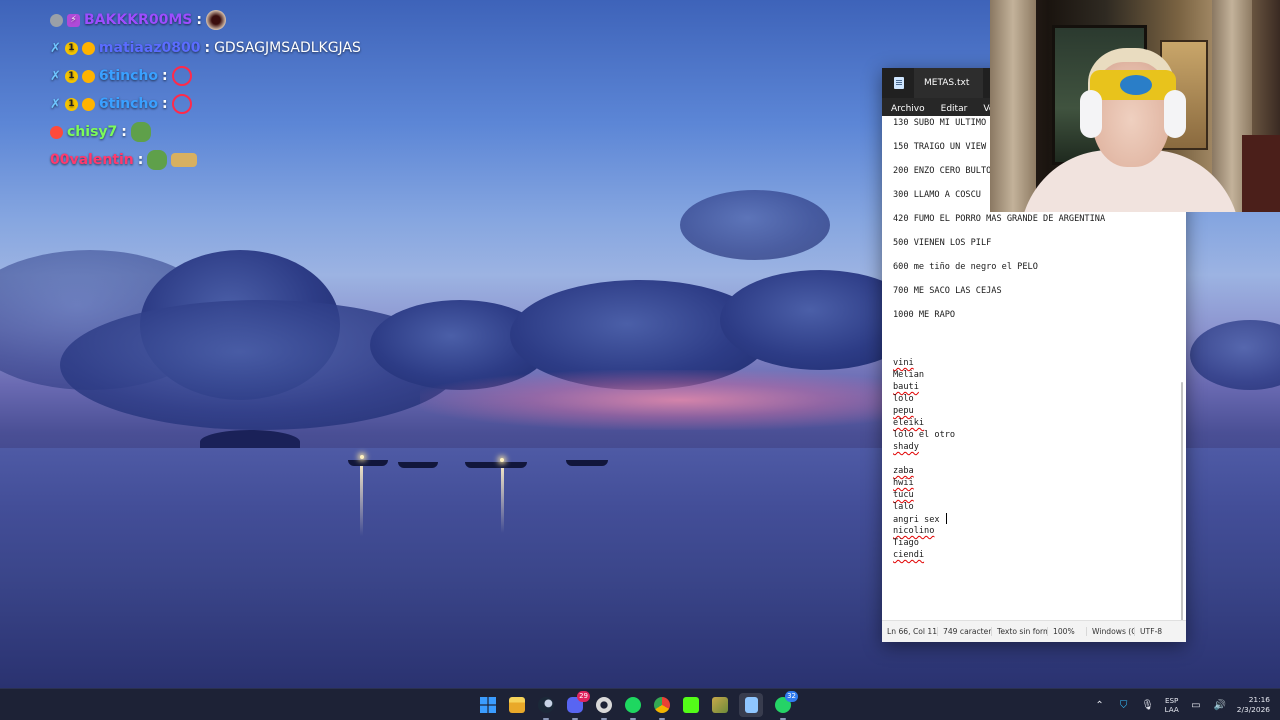 The height and width of the screenshot is (720, 1280). What do you see at coordinates (583, 696) in the screenshot?
I see `notification-badge: 29` at bounding box center [583, 696].